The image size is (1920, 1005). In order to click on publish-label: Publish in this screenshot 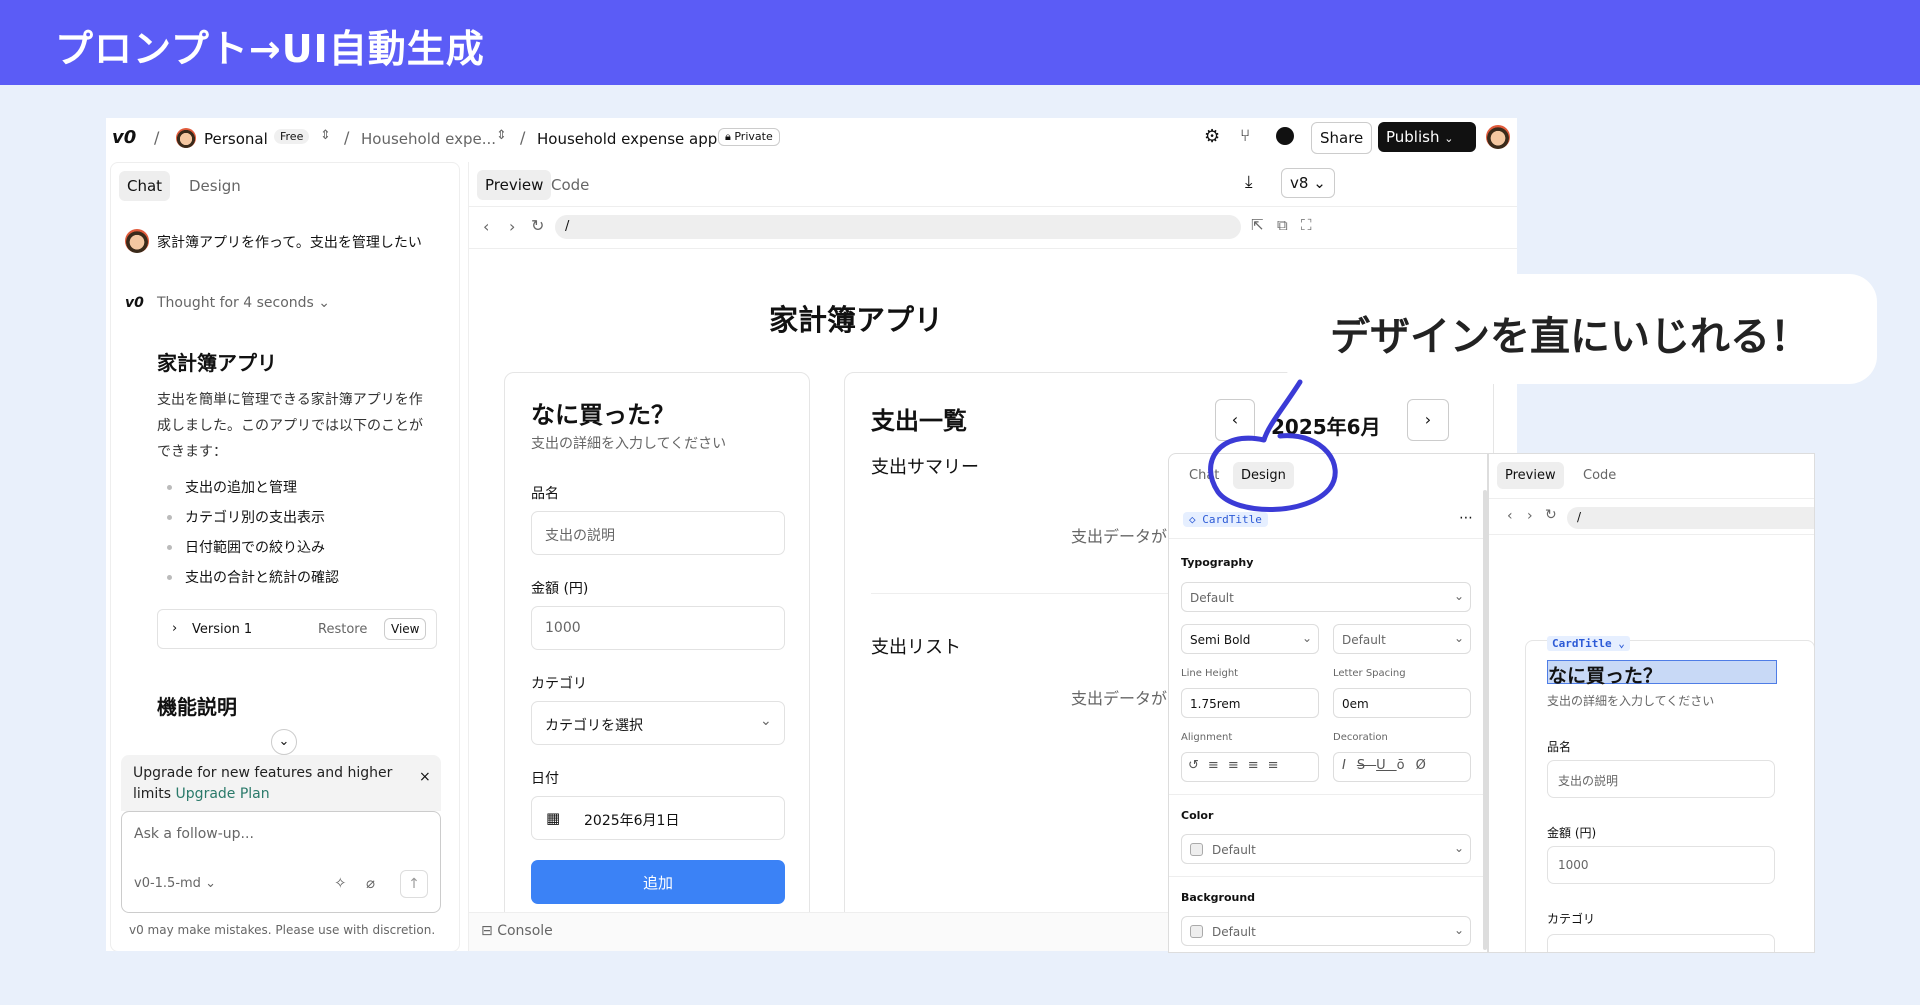, I will do `click(1413, 137)`.